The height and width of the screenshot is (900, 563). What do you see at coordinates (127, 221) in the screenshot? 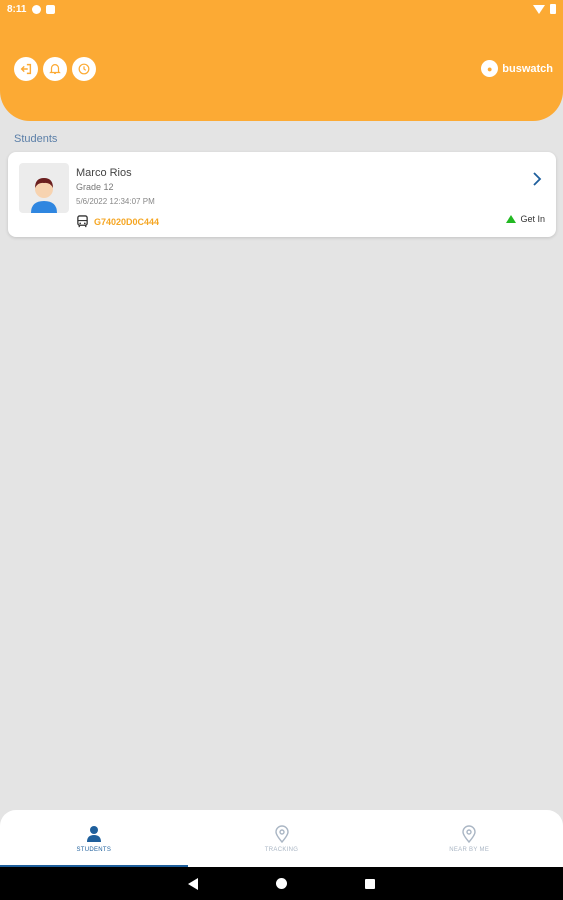
I see `bus-id: G74020D0C444` at bounding box center [127, 221].